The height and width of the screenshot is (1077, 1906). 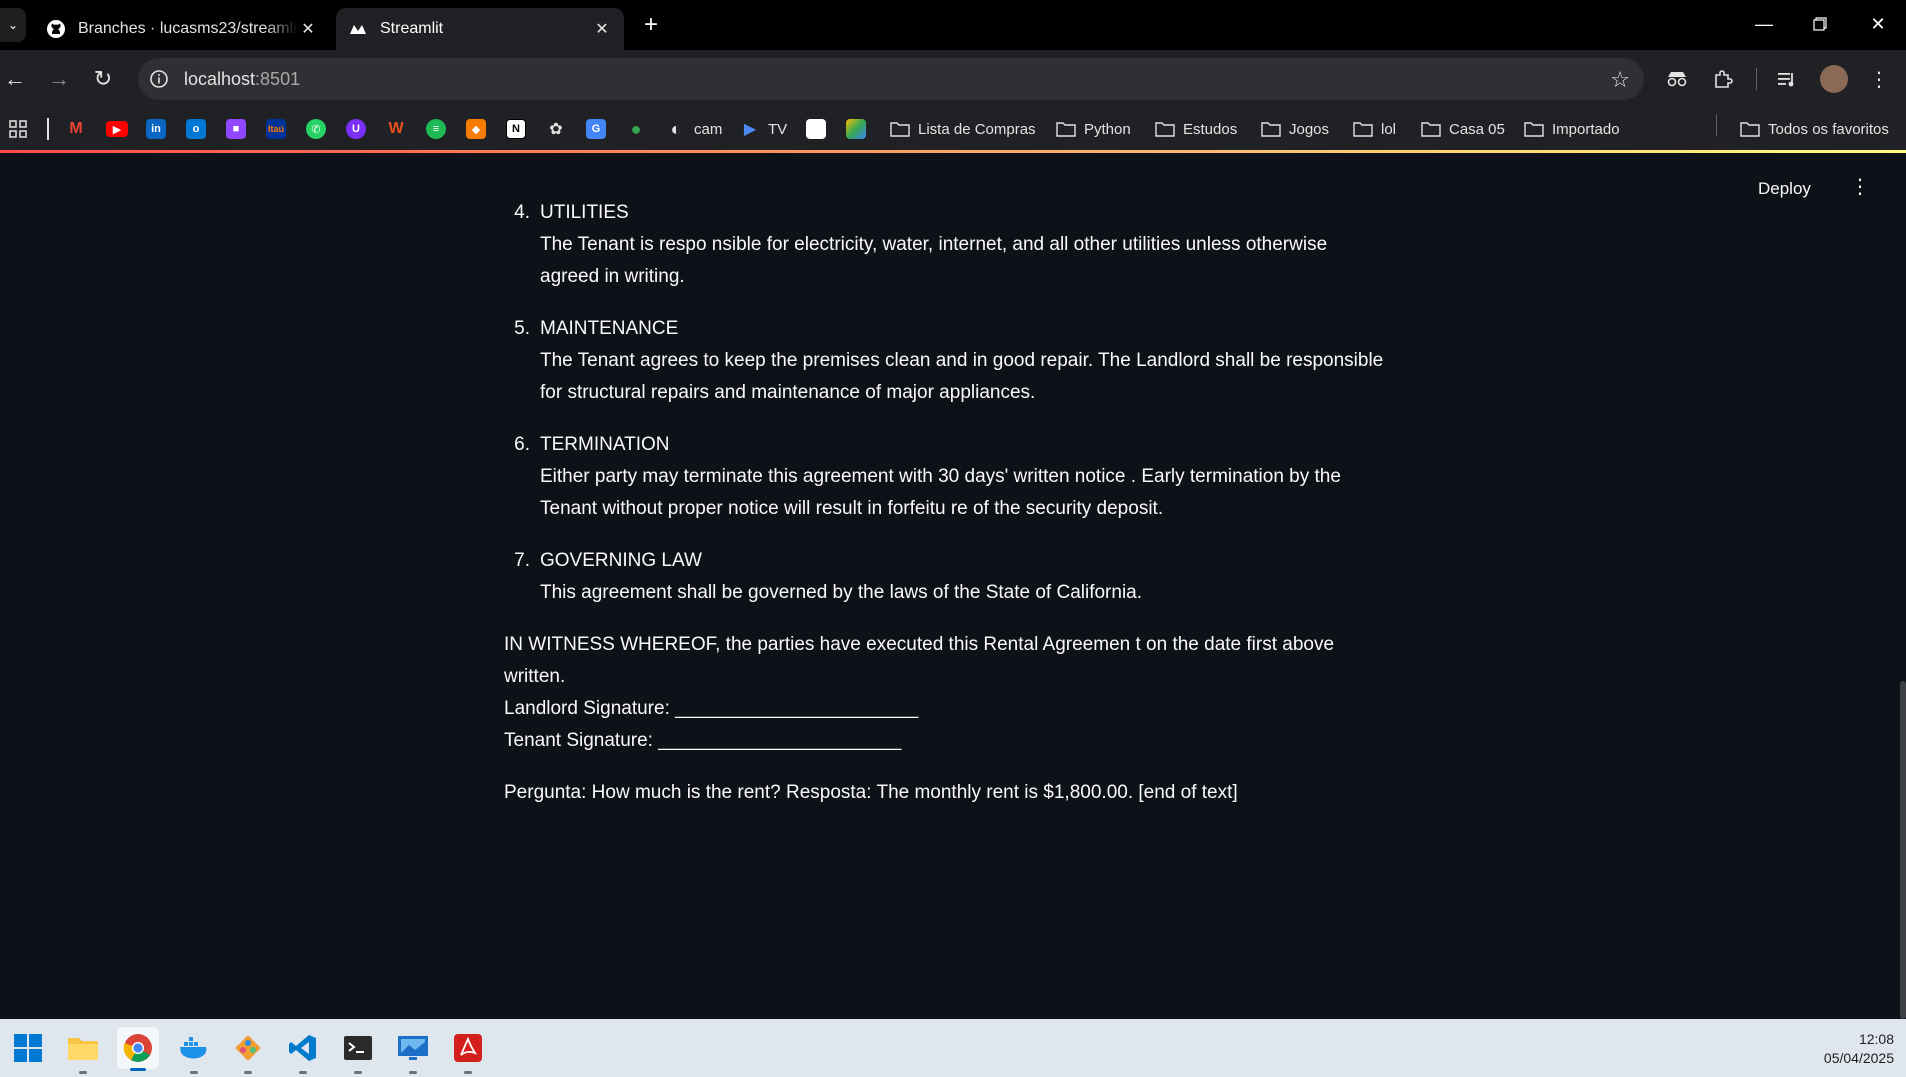 What do you see at coordinates (596, 129) in the screenshot?
I see `bookmark-translate: G` at bounding box center [596, 129].